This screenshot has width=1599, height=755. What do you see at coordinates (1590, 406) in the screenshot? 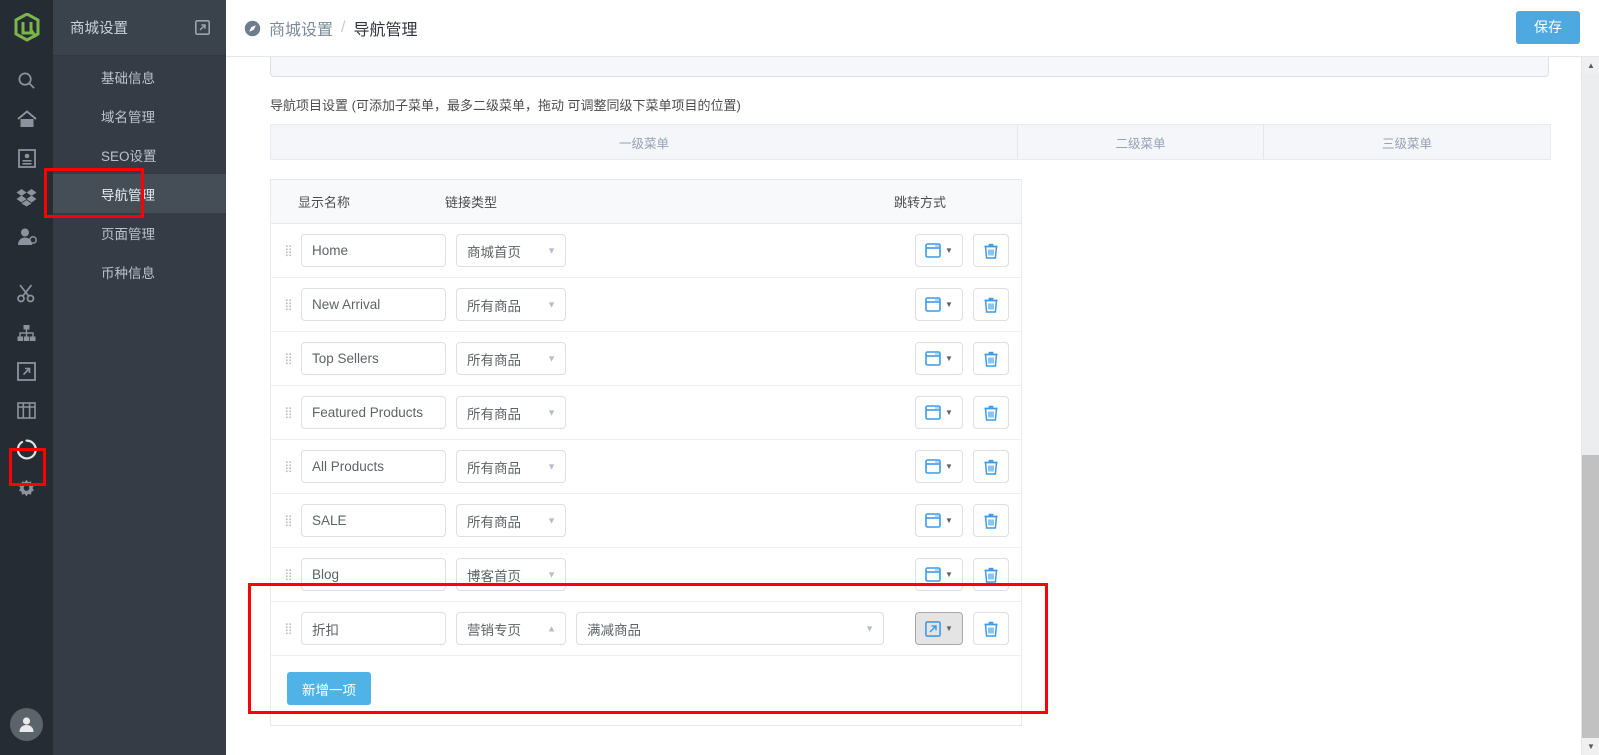
I see `vertical-scrollbar: ▲ ▼` at bounding box center [1590, 406].